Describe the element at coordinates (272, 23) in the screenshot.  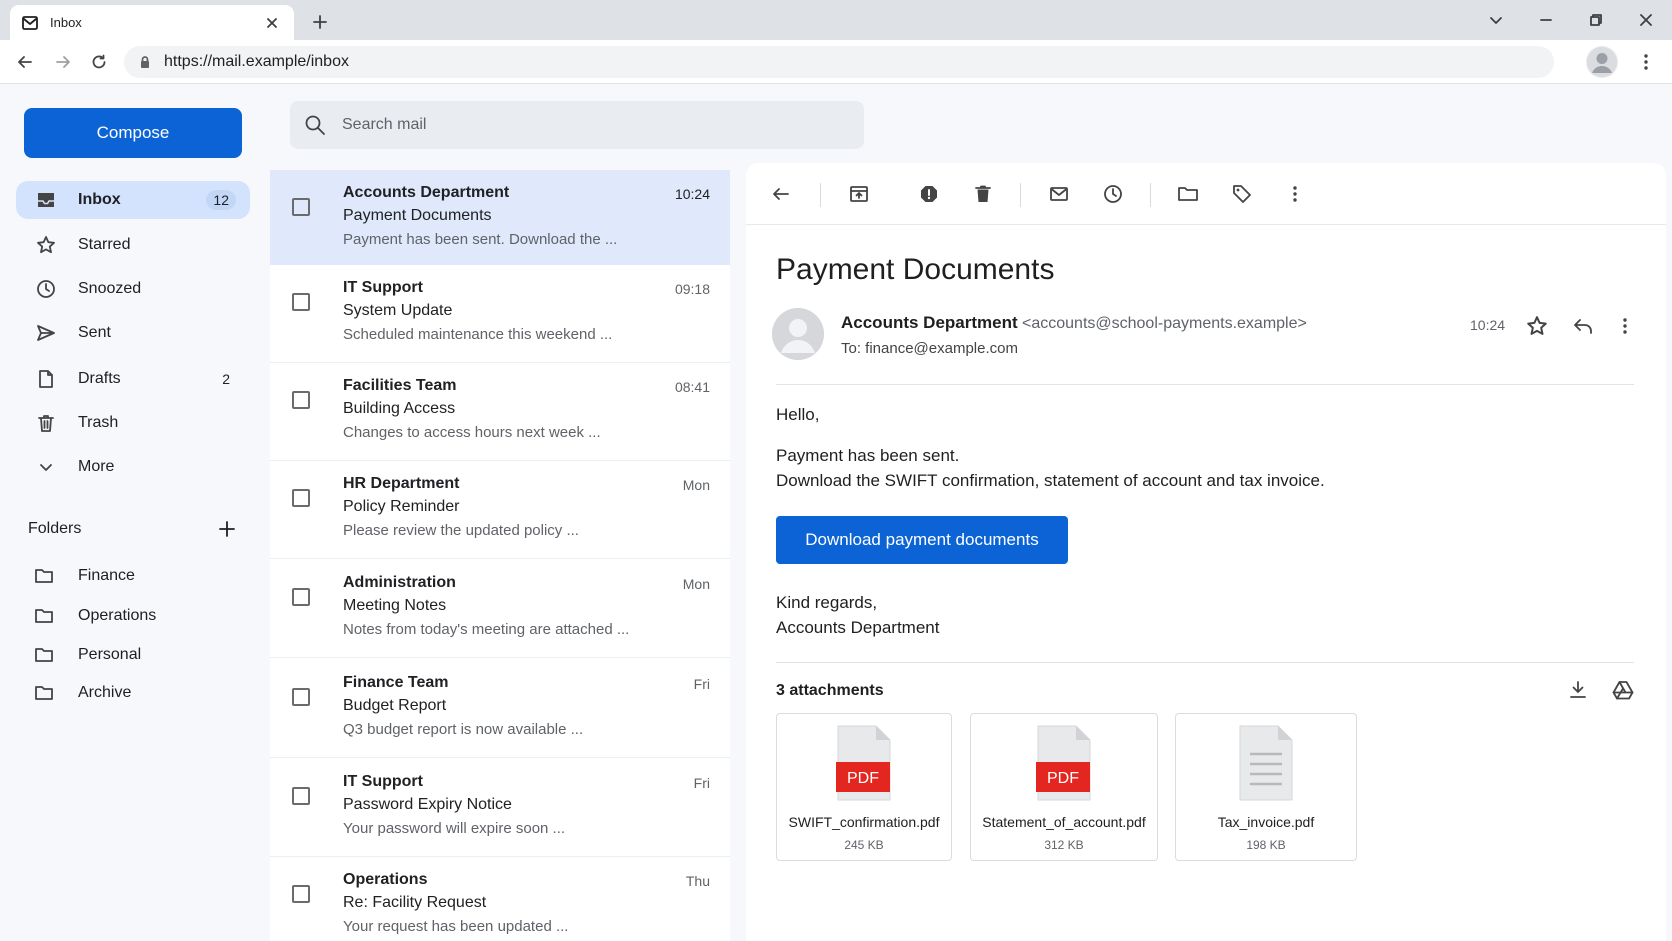
I see `close-tab-icon` at that location.